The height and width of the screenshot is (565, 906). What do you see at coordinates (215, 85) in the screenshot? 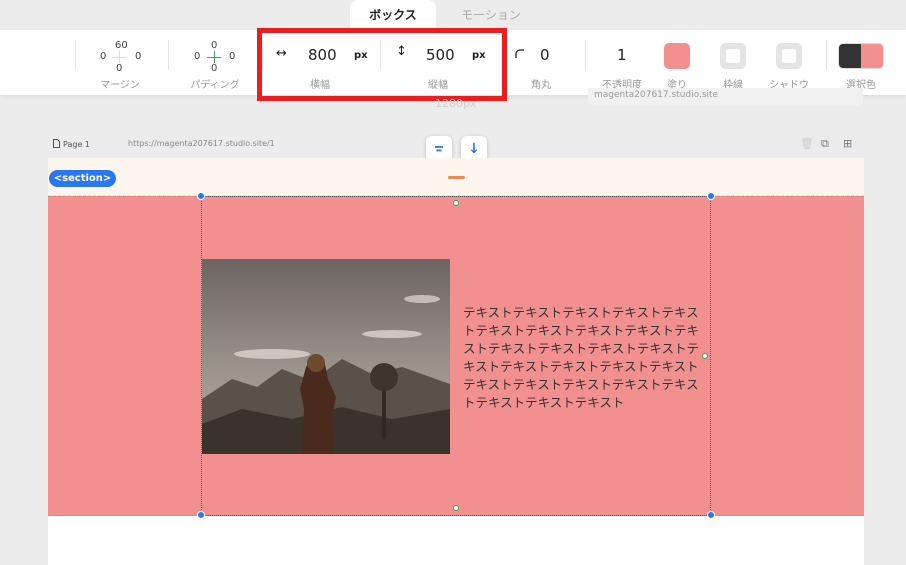
I see `padding-label: パディング` at bounding box center [215, 85].